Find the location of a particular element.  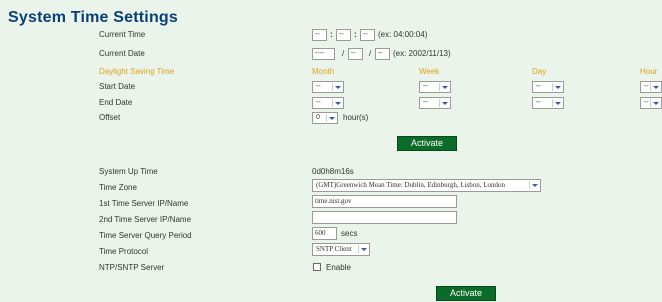

dst-col-week: Week is located at coordinates (429, 71).